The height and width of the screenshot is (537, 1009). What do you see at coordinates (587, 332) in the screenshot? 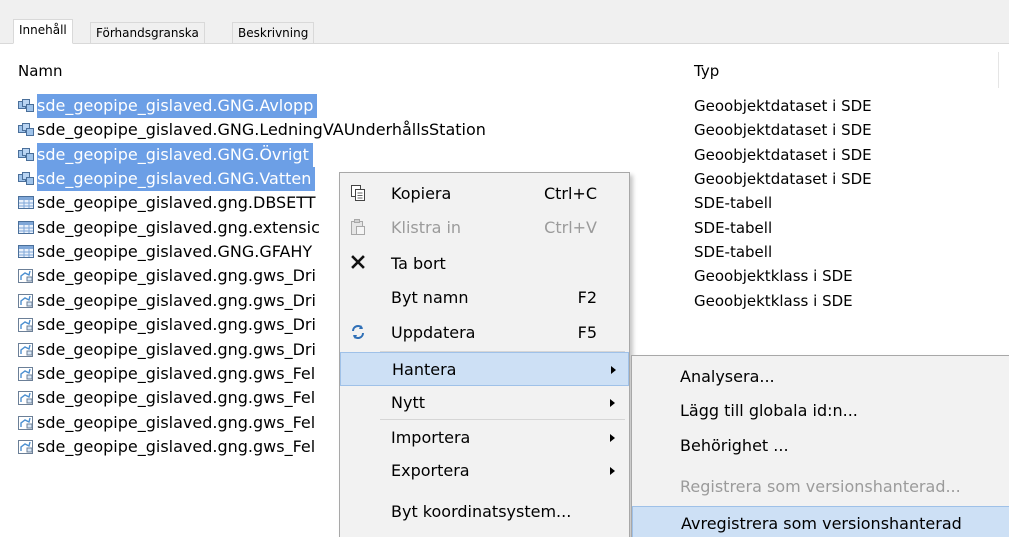
I see `menu-item-shortcut: F5` at bounding box center [587, 332].